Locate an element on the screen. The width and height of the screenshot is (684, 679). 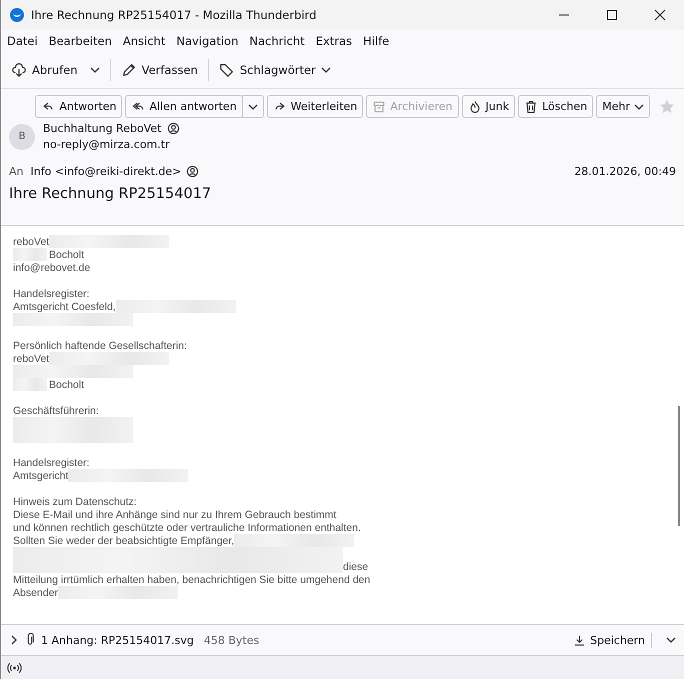
replyall-button: Allen antworten is located at coordinates (184, 106).